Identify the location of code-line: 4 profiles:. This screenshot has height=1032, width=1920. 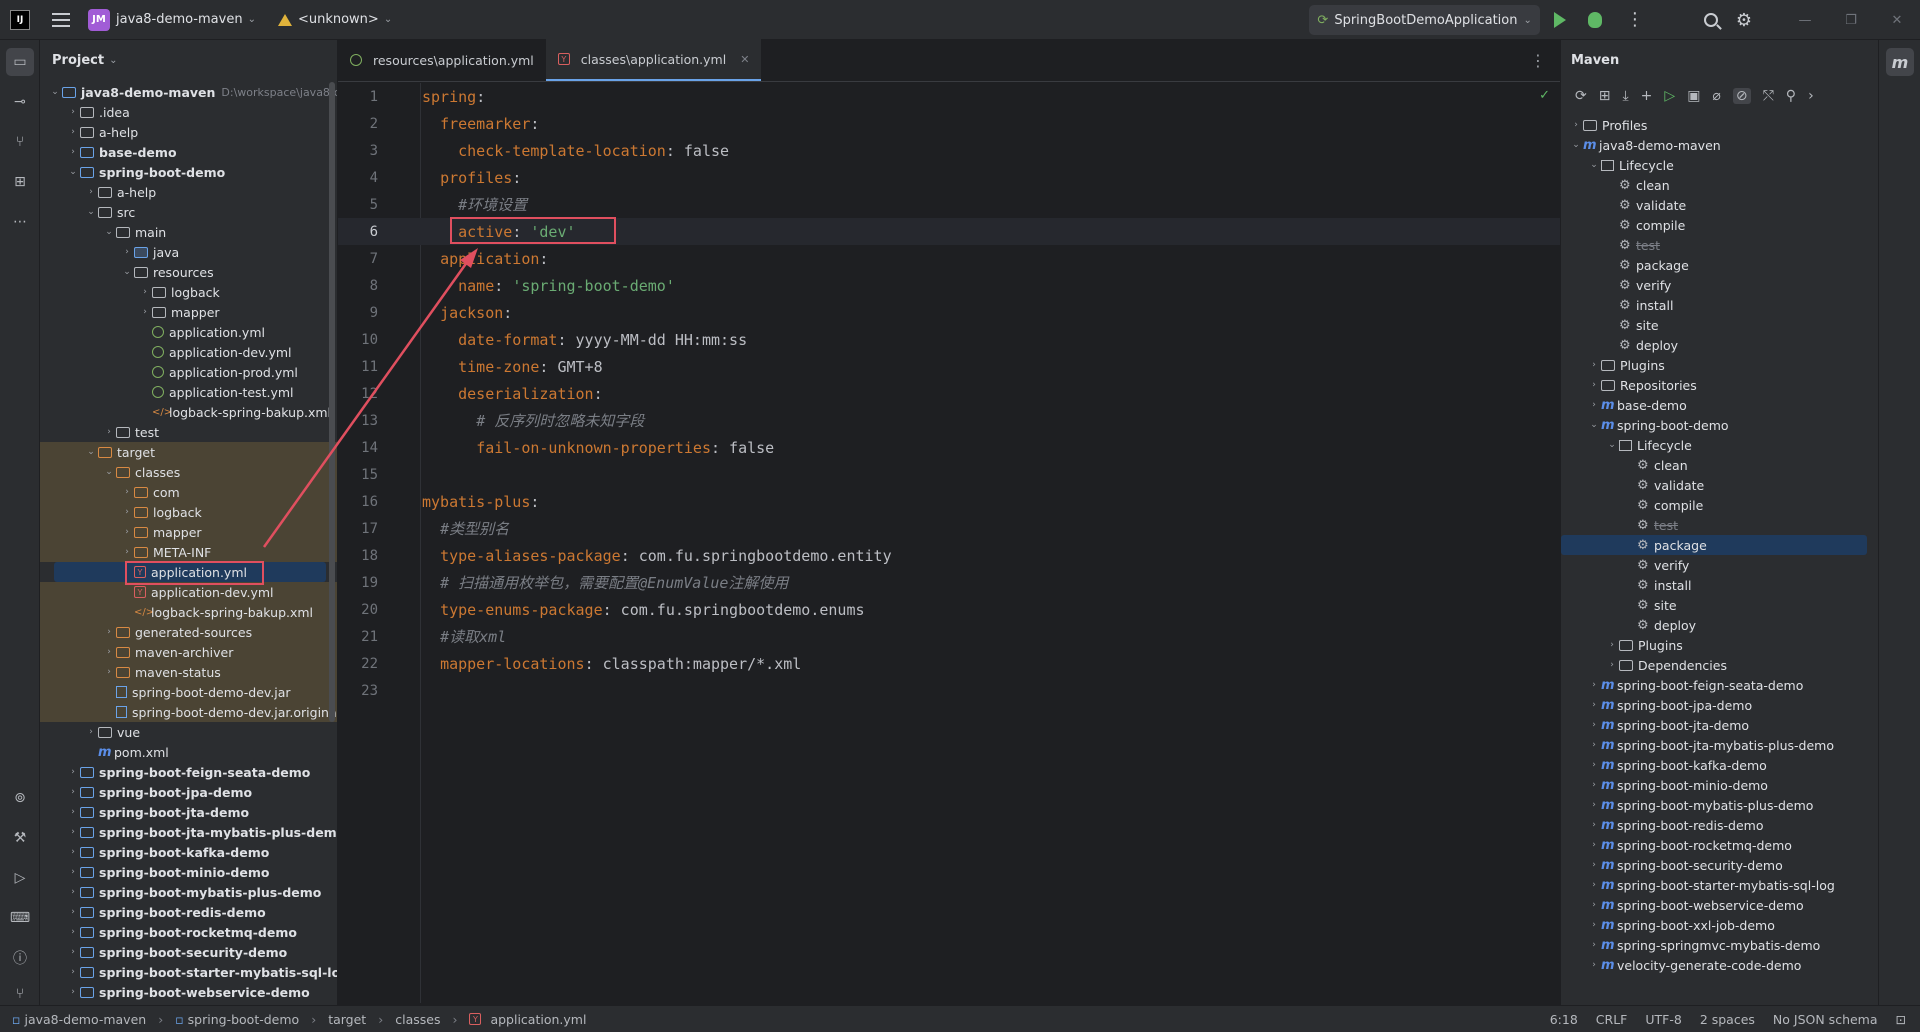
(949, 177).